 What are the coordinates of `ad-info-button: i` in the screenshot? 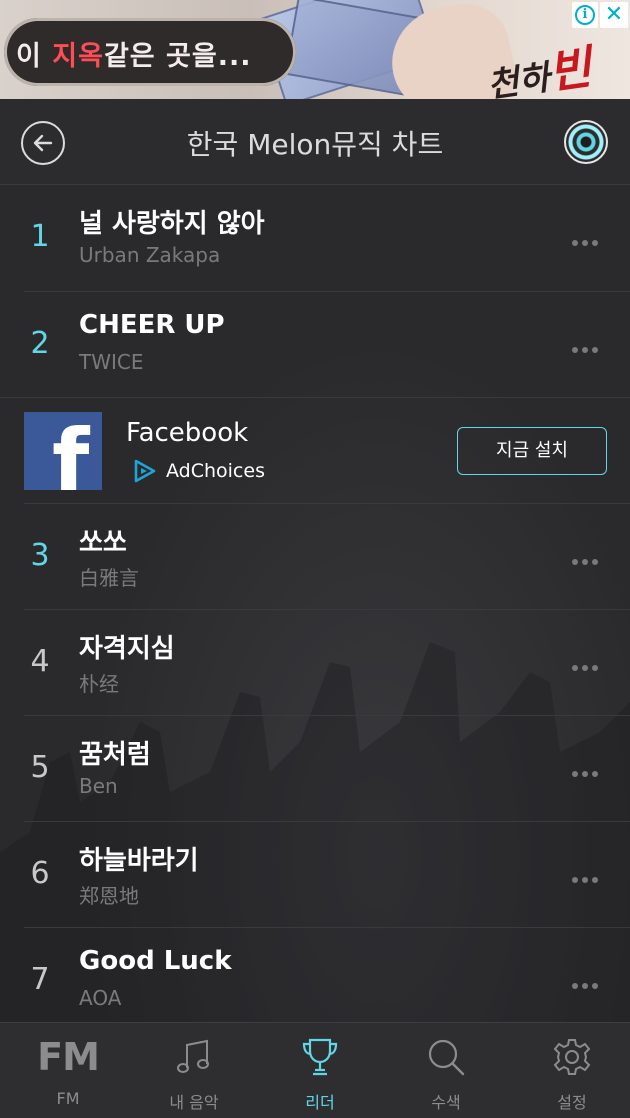 It's located at (585, 15).